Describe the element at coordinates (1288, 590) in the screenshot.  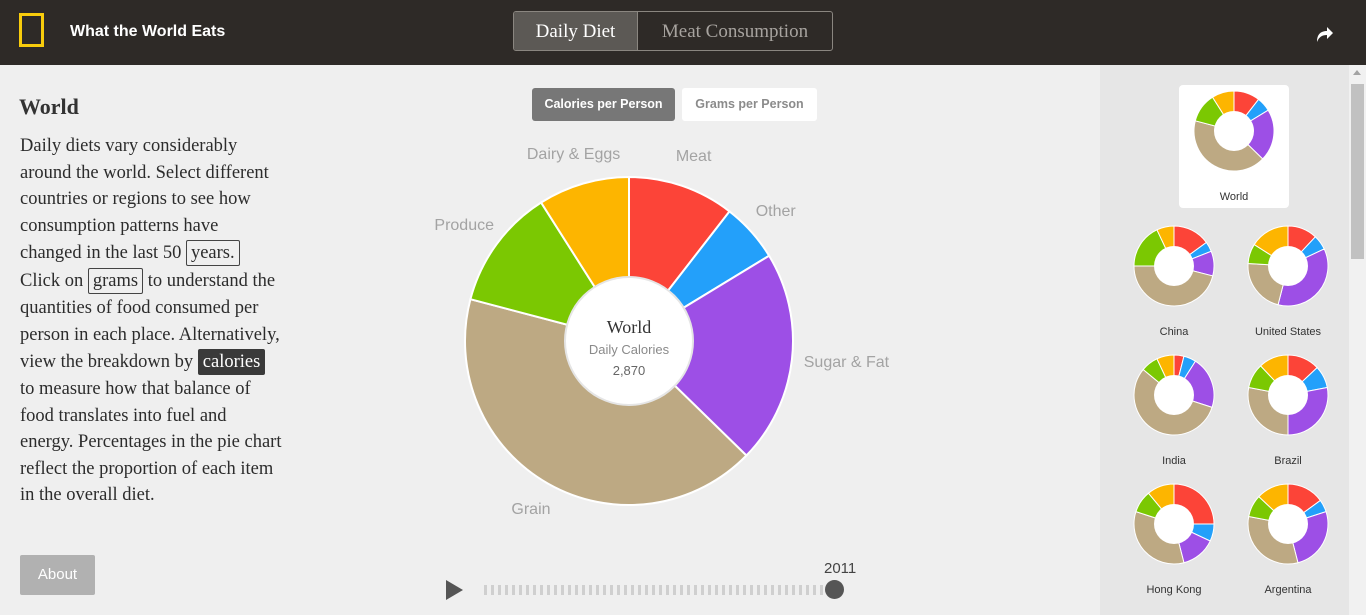
I see `region-card-label: Argentina` at that location.